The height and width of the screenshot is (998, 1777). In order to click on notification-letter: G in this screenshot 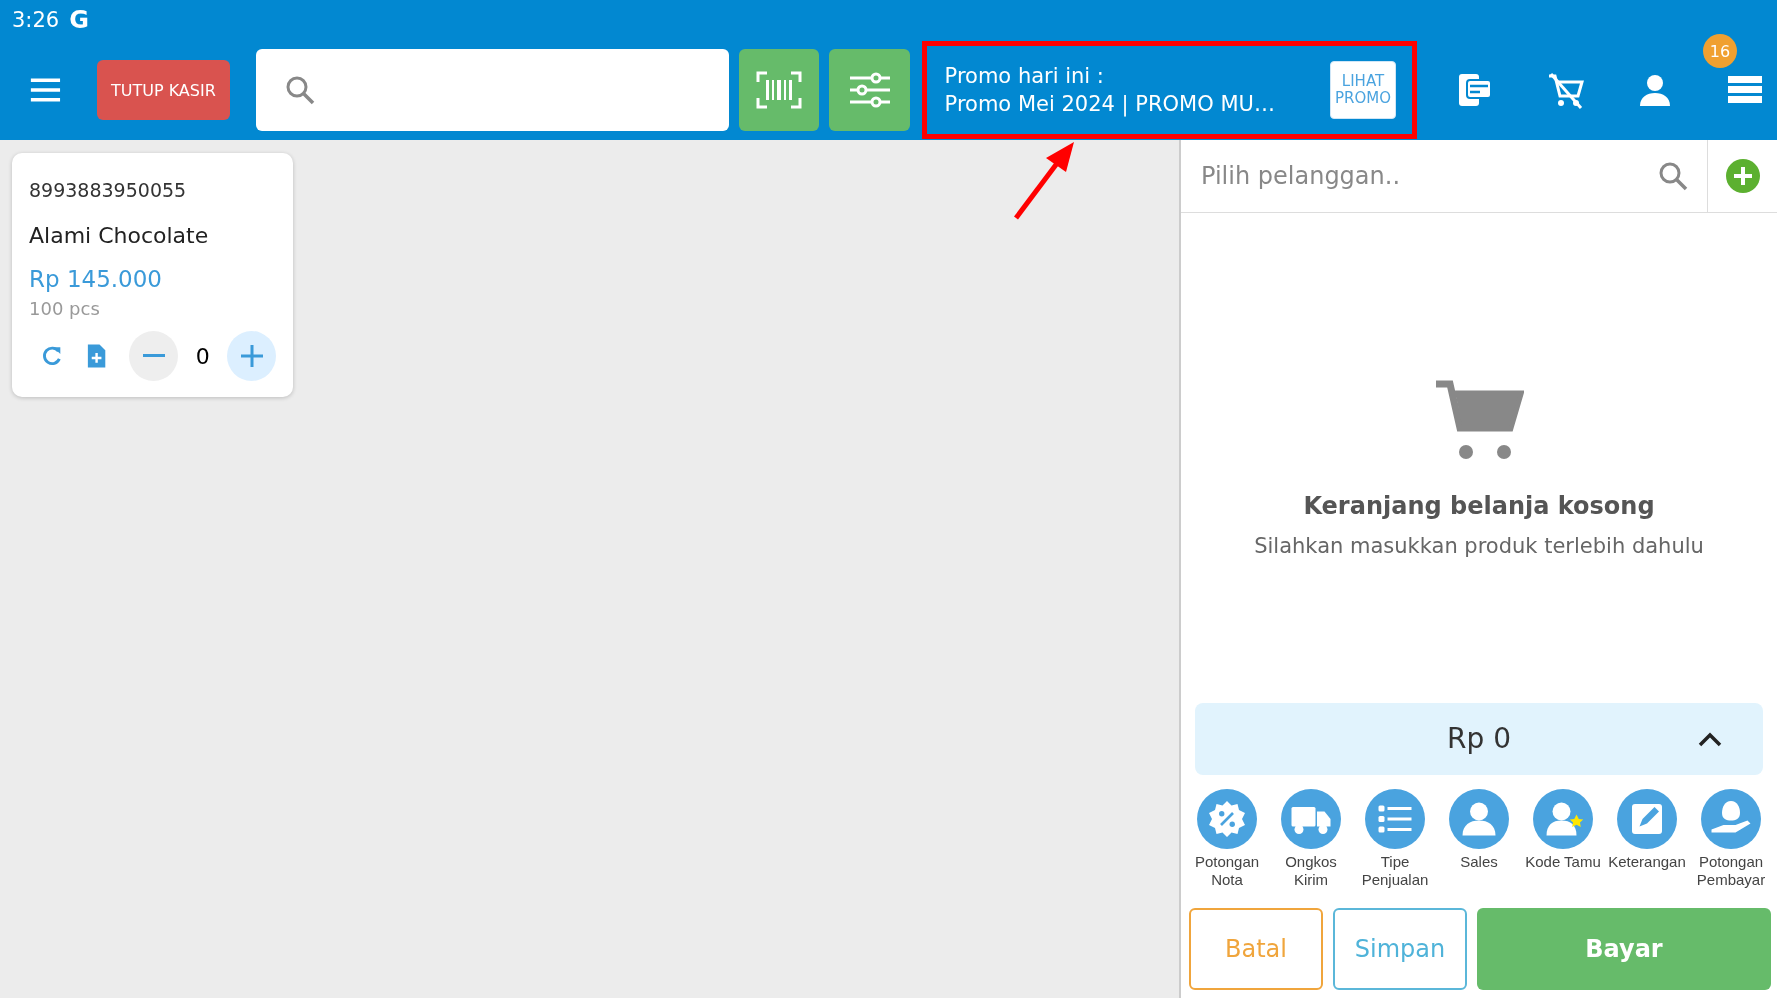, I will do `click(79, 20)`.